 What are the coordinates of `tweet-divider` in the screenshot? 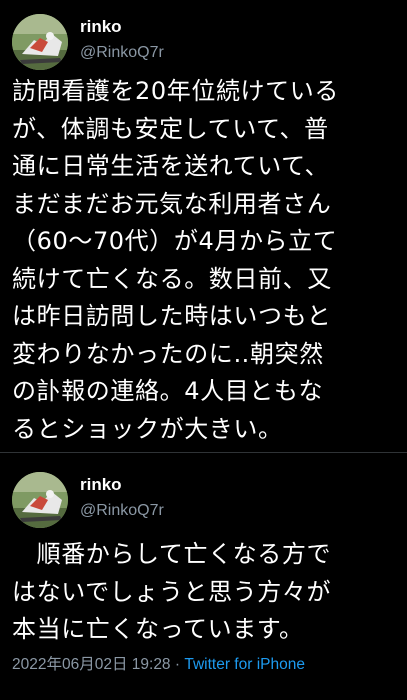 It's located at (203, 452).